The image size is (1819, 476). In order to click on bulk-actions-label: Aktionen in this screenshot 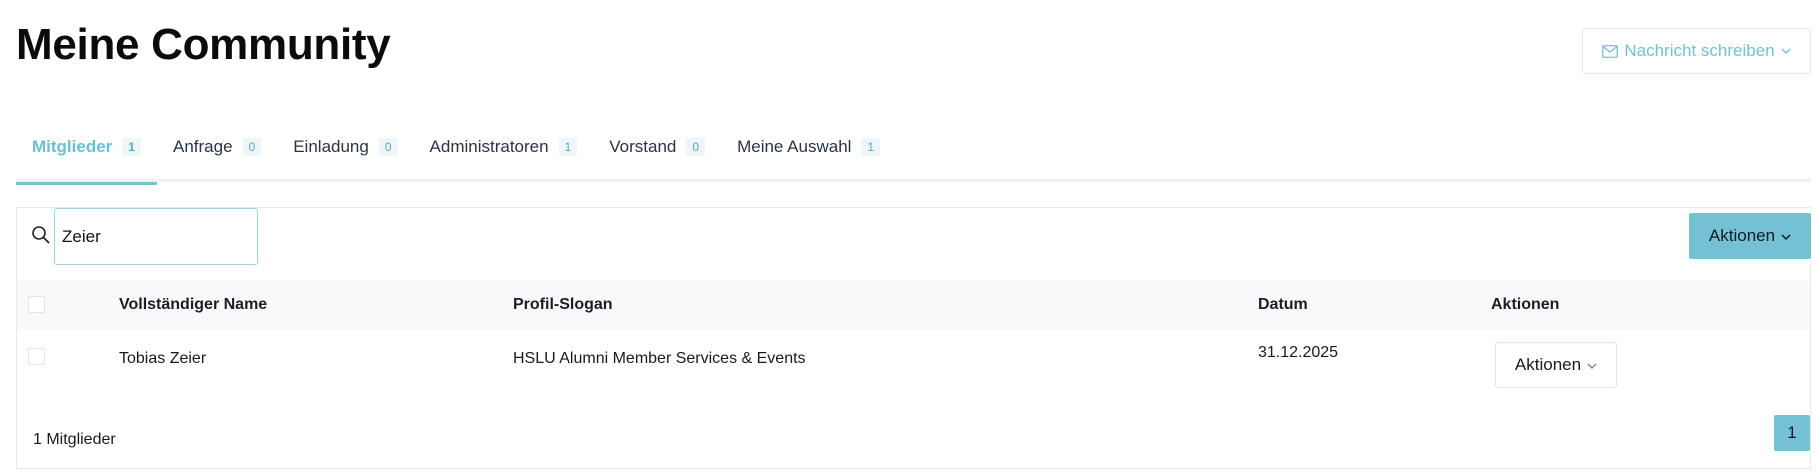, I will do `click(1742, 235)`.